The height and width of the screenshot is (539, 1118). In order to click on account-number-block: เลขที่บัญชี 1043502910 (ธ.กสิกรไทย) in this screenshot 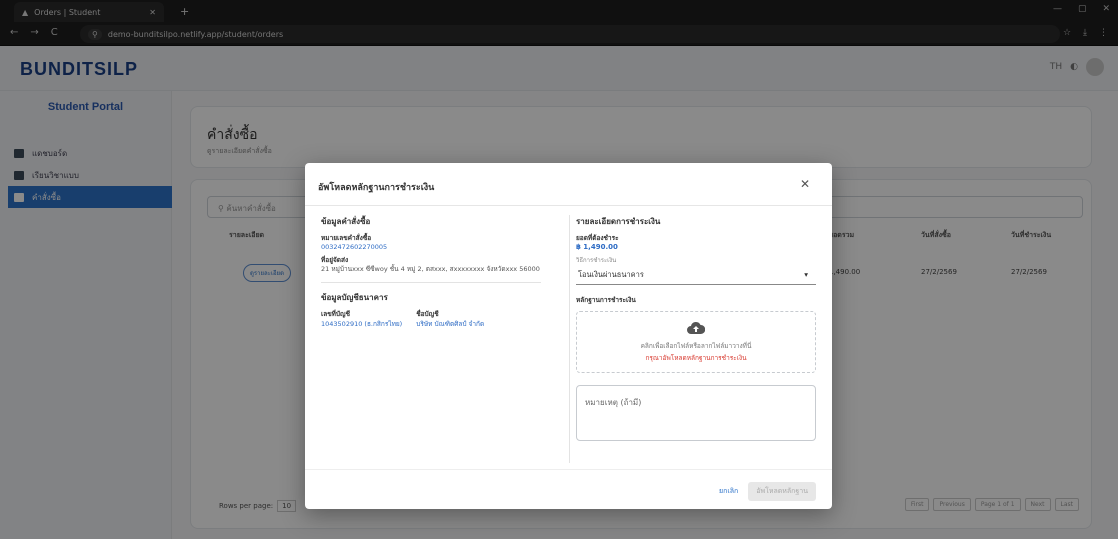, I will do `click(361, 321)`.